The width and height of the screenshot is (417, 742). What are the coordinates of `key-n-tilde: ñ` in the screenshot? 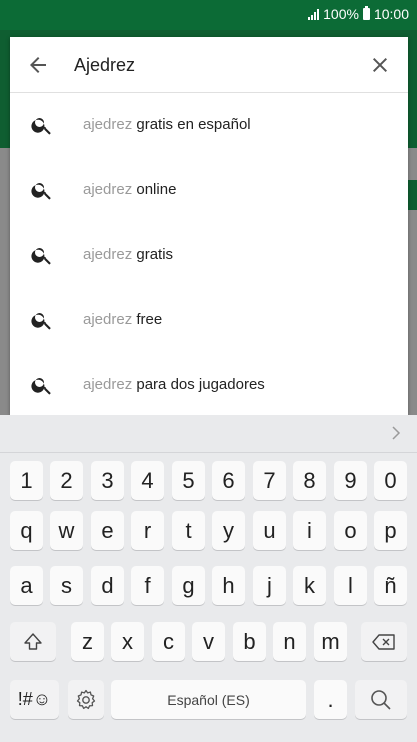 It's located at (390, 585).